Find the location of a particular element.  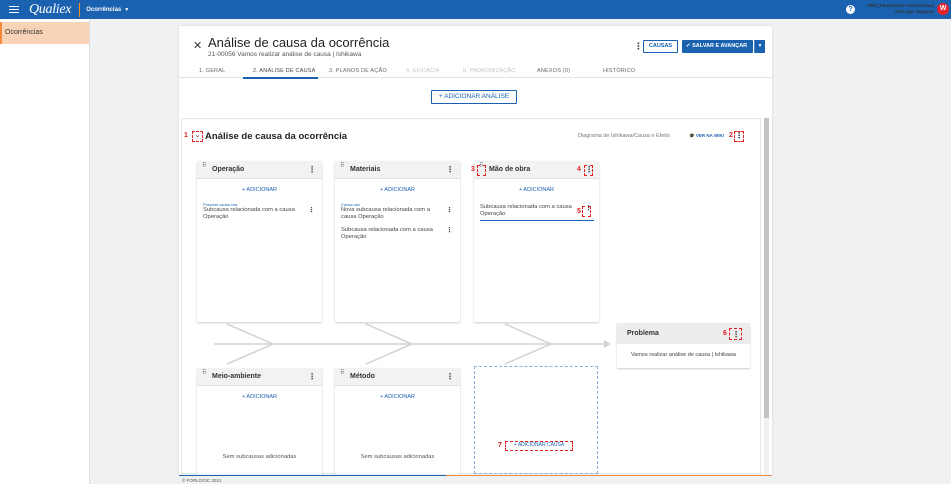

annotation-2: 2 is located at coordinates (731, 135).